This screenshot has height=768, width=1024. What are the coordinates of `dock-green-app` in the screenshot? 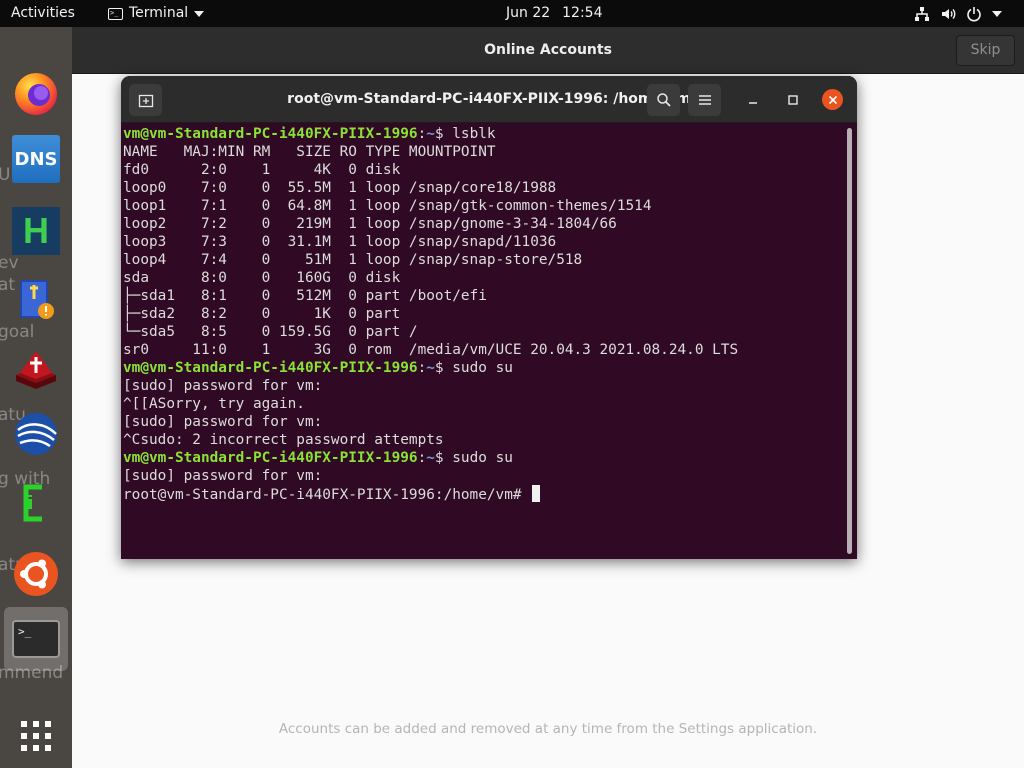 It's located at (36, 503).